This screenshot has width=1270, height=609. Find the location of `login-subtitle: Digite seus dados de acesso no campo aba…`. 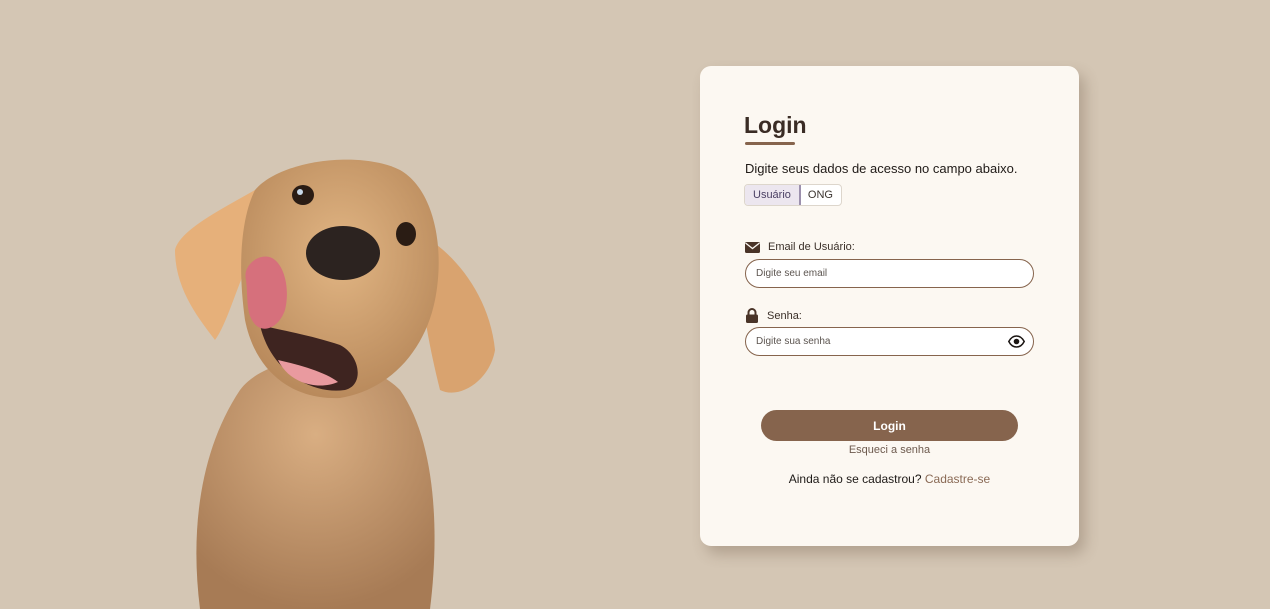

login-subtitle: Digite seus dados de acesso no campo aba… is located at coordinates (881, 168).